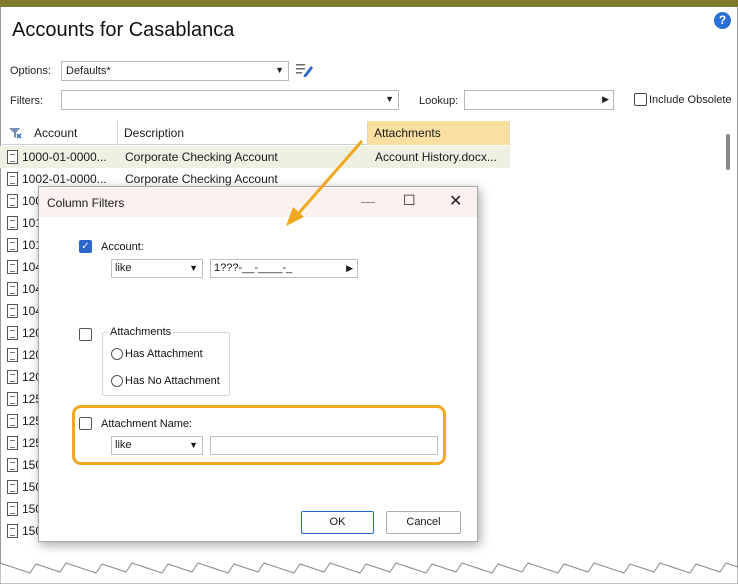  What do you see at coordinates (157, 445) in the screenshot?
I see `attachment-name-operator-select: like ▼` at bounding box center [157, 445].